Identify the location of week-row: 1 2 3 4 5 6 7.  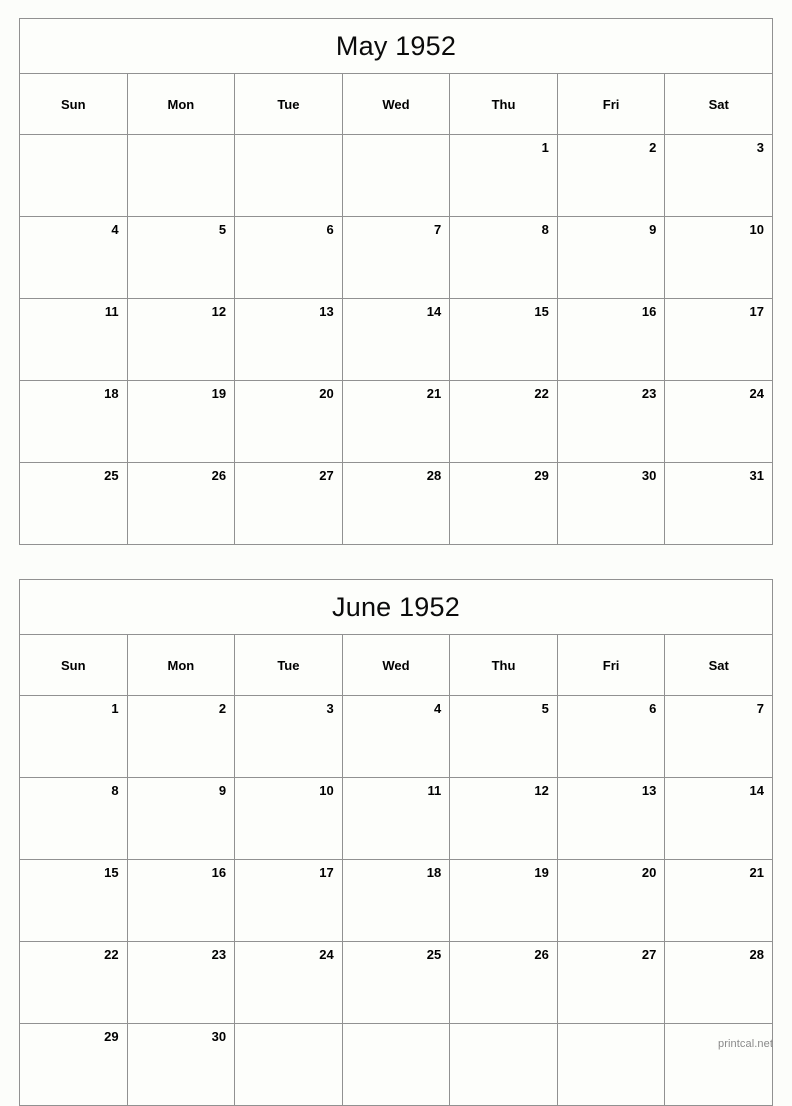
(396, 736).